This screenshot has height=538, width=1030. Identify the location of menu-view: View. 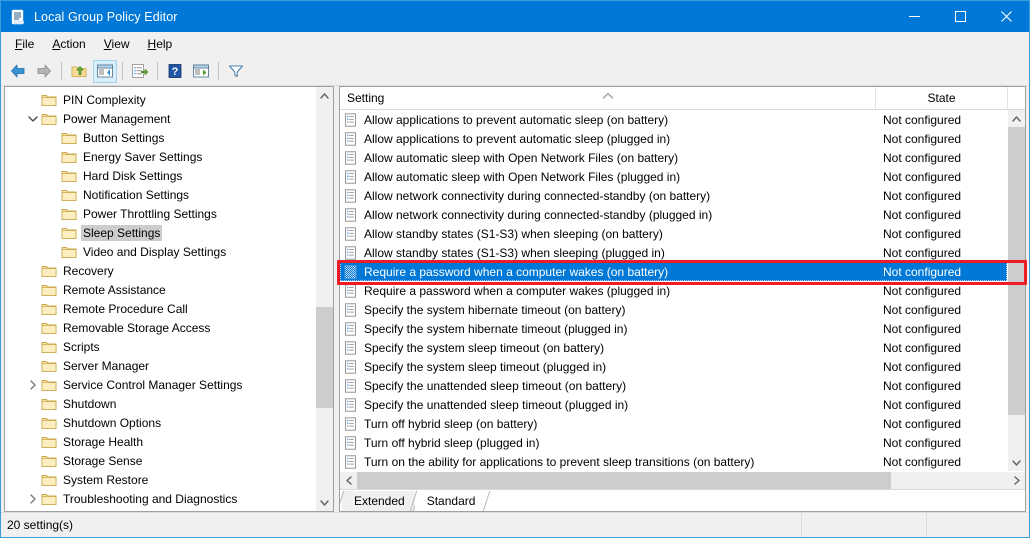
(117, 44).